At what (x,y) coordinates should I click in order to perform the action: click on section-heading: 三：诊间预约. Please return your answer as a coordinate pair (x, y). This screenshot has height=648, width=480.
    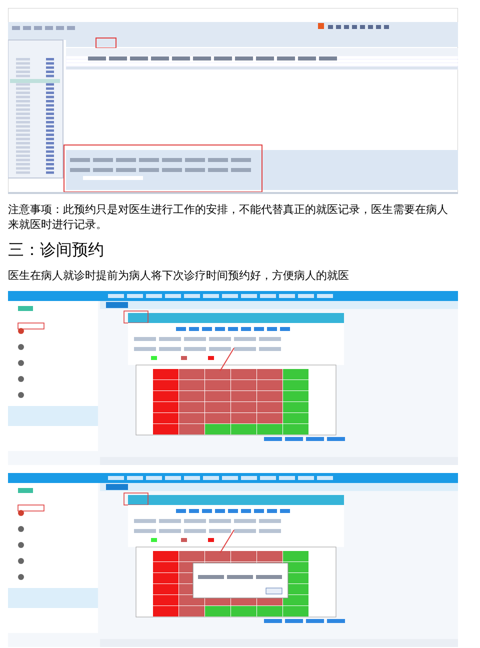
    Looking at the image, I should click on (56, 250).